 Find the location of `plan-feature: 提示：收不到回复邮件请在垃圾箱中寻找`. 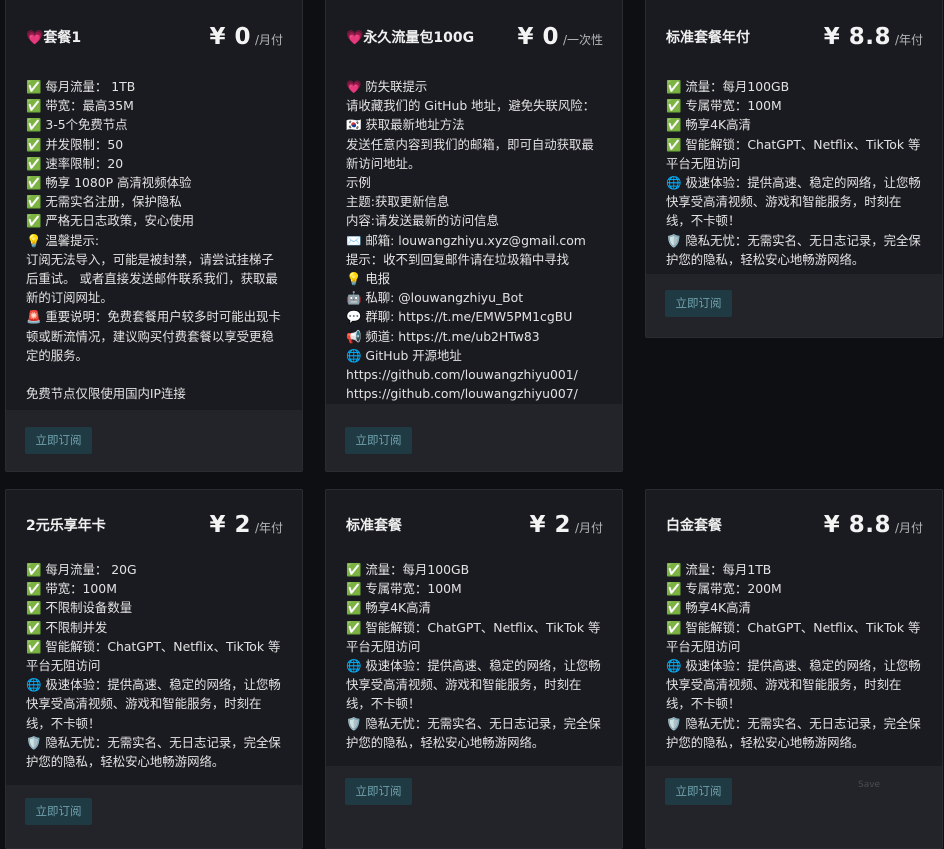

plan-feature: 提示：收不到回复邮件请在垃圾箱中寻找 is located at coordinates (458, 259).